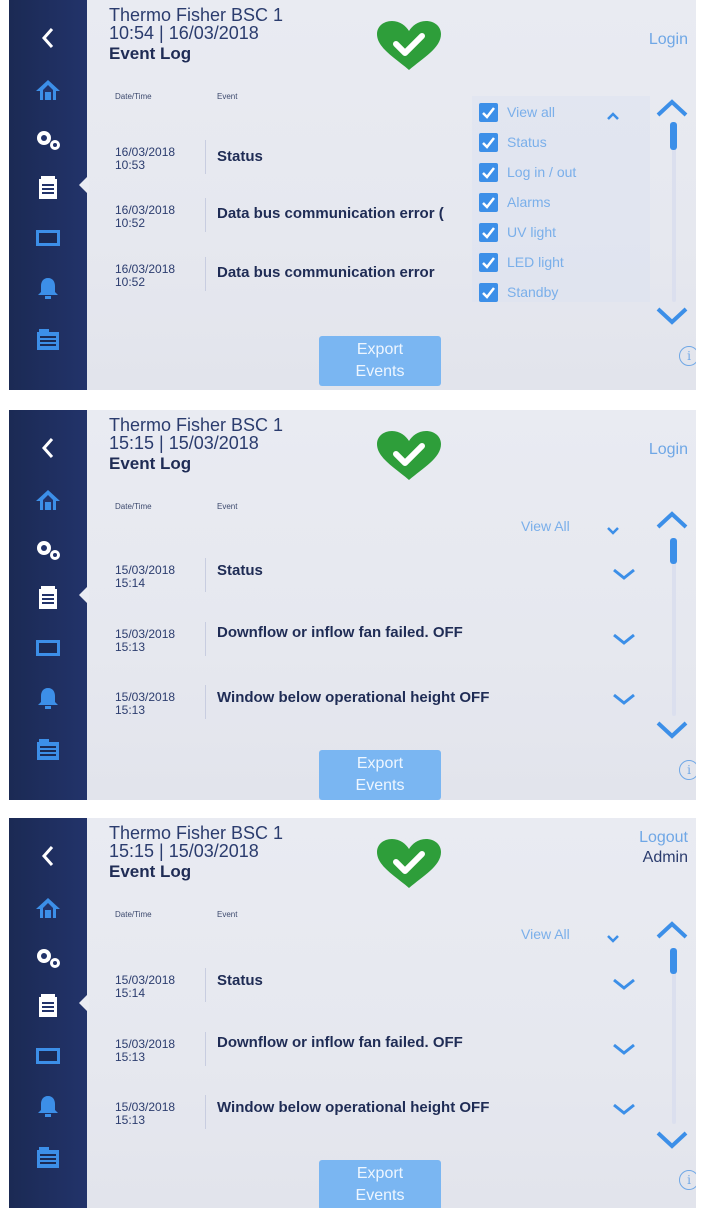 The height and width of the screenshot is (1212, 701). I want to click on page-title: Event Log, so click(150, 53).